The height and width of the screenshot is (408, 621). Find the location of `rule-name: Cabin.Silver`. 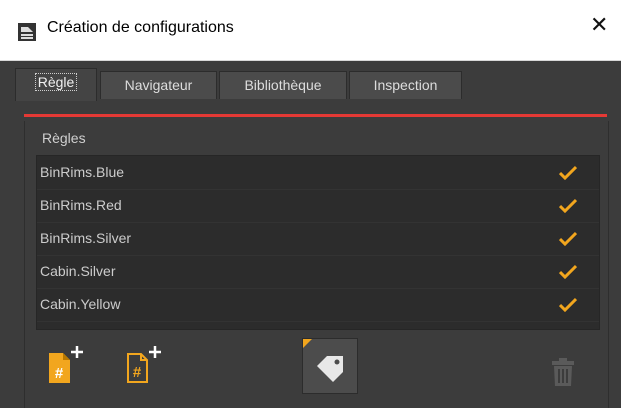

rule-name: Cabin.Silver is located at coordinates (78, 271).